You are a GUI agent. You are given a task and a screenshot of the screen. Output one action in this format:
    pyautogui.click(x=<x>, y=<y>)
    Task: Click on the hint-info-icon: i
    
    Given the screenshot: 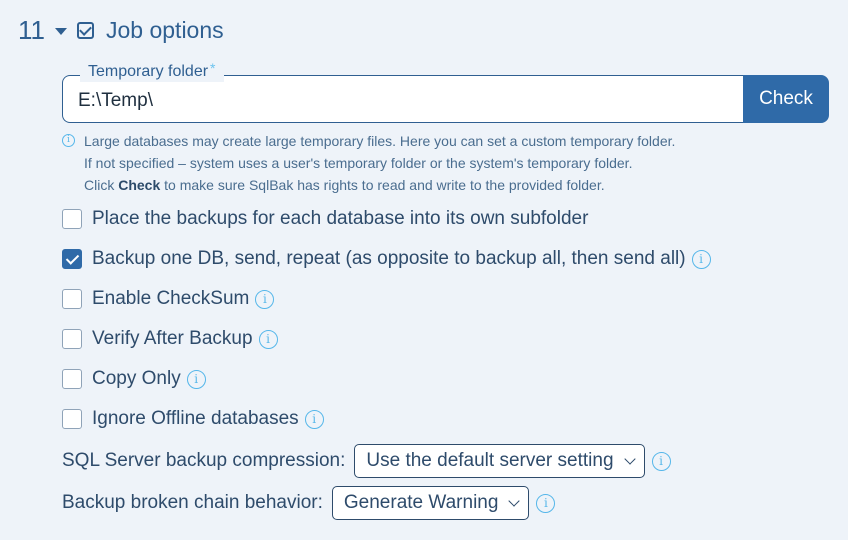 What is the action you would take?
    pyautogui.click(x=68, y=141)
    